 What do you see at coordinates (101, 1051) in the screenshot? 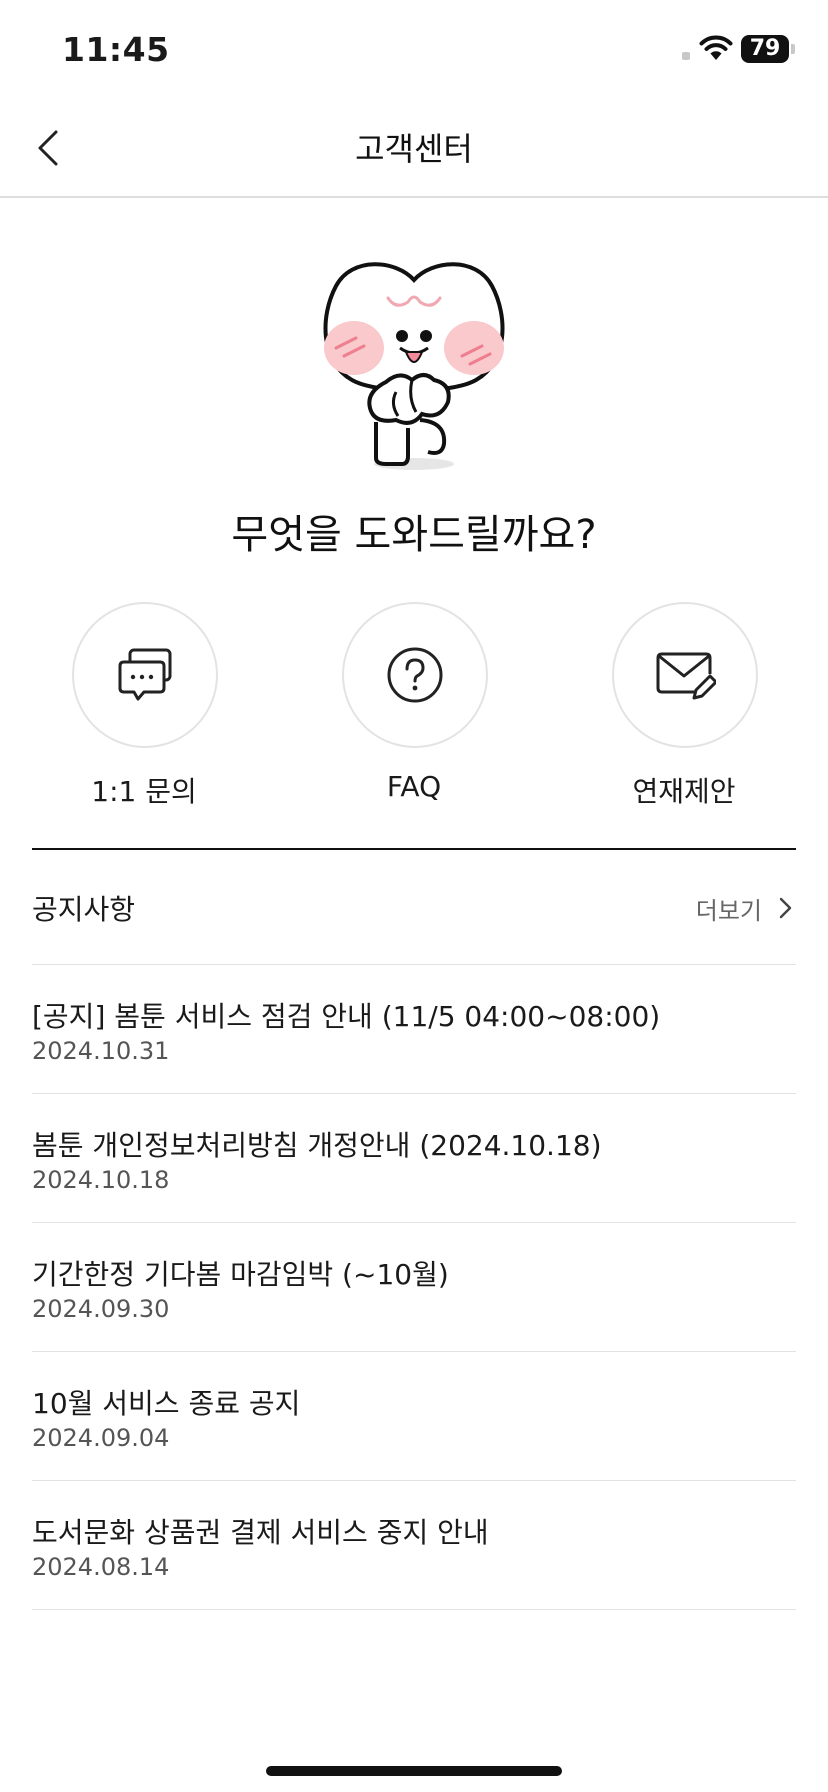
I see `notice-item-date: 2024.10.31` at bounding box center [101, 1051].